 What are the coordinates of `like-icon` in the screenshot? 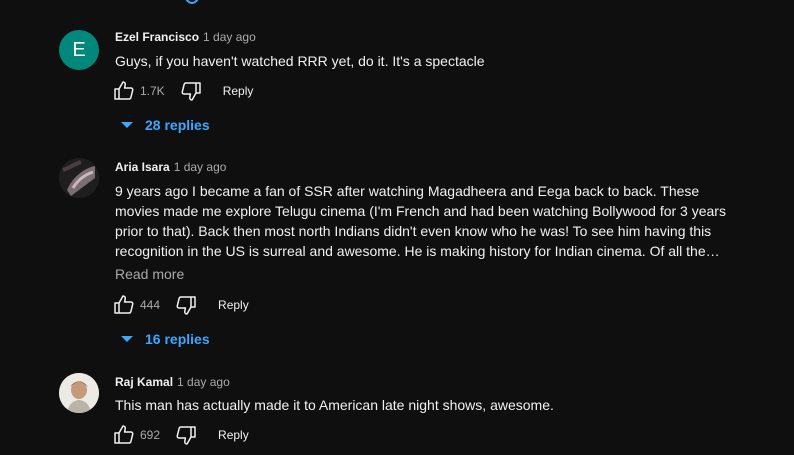 It's located at (124, 435).